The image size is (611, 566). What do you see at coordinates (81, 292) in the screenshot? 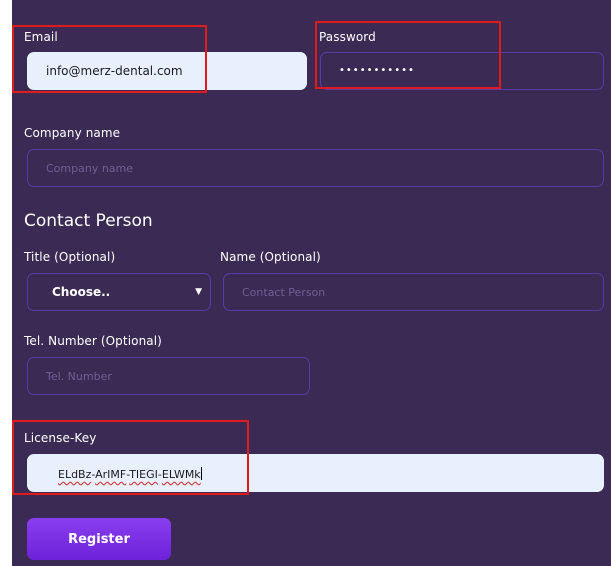
I see `title-select-value: Choose..` at bounding box center [81, 292].